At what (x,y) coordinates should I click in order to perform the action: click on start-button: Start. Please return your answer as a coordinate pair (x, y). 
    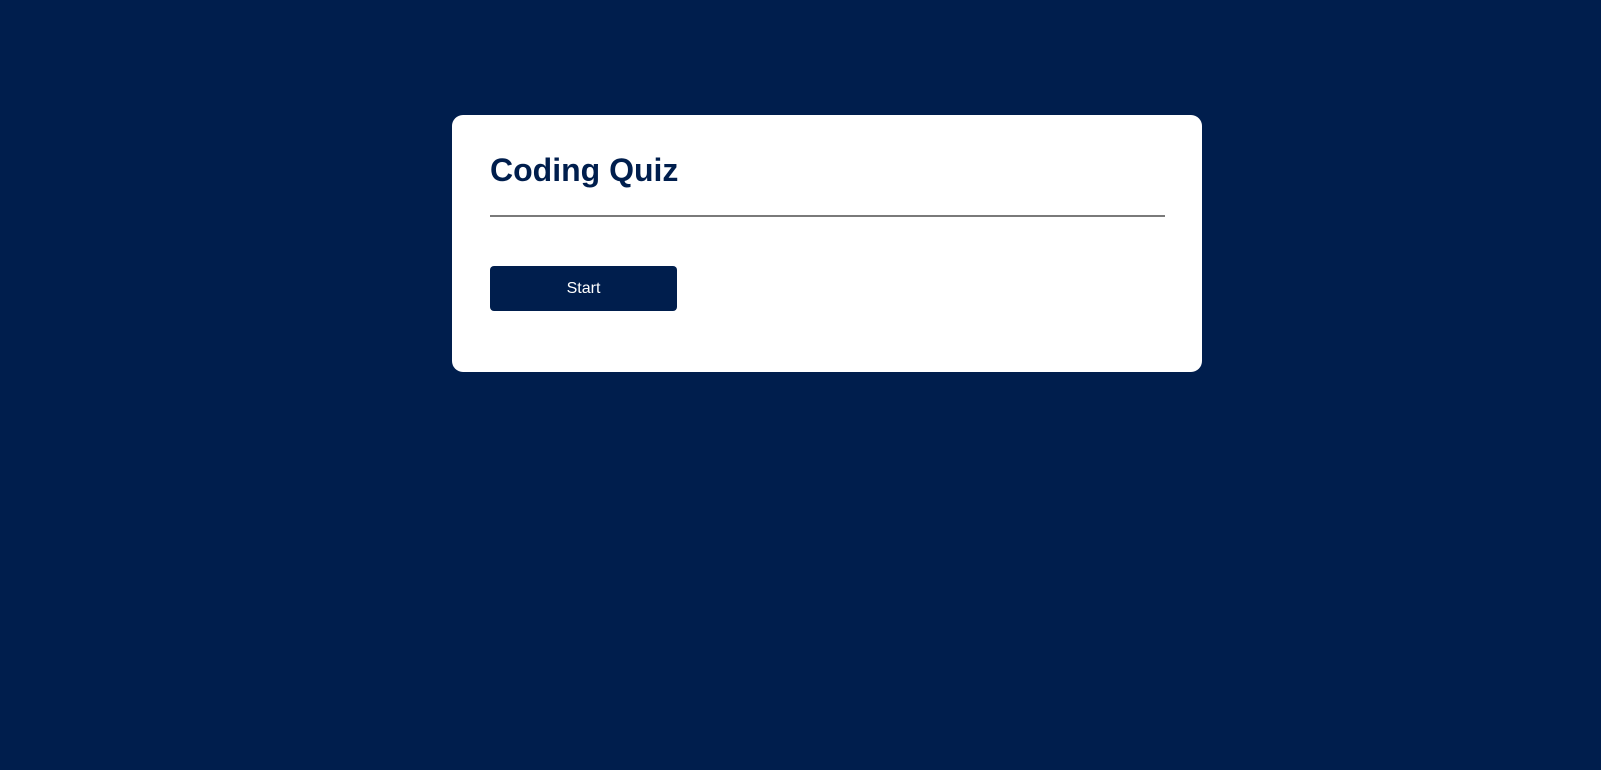
    Looking at the image, I should click on (583, 288).